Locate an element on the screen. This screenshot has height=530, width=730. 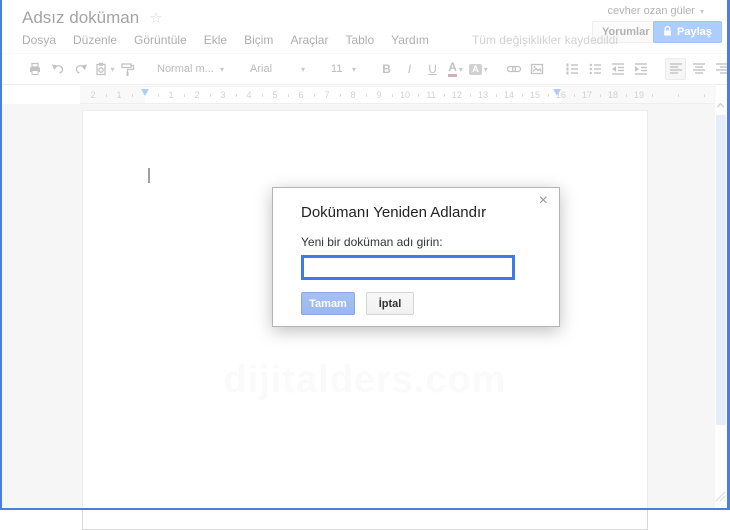
window-frame is located at coordinates (1, 255).